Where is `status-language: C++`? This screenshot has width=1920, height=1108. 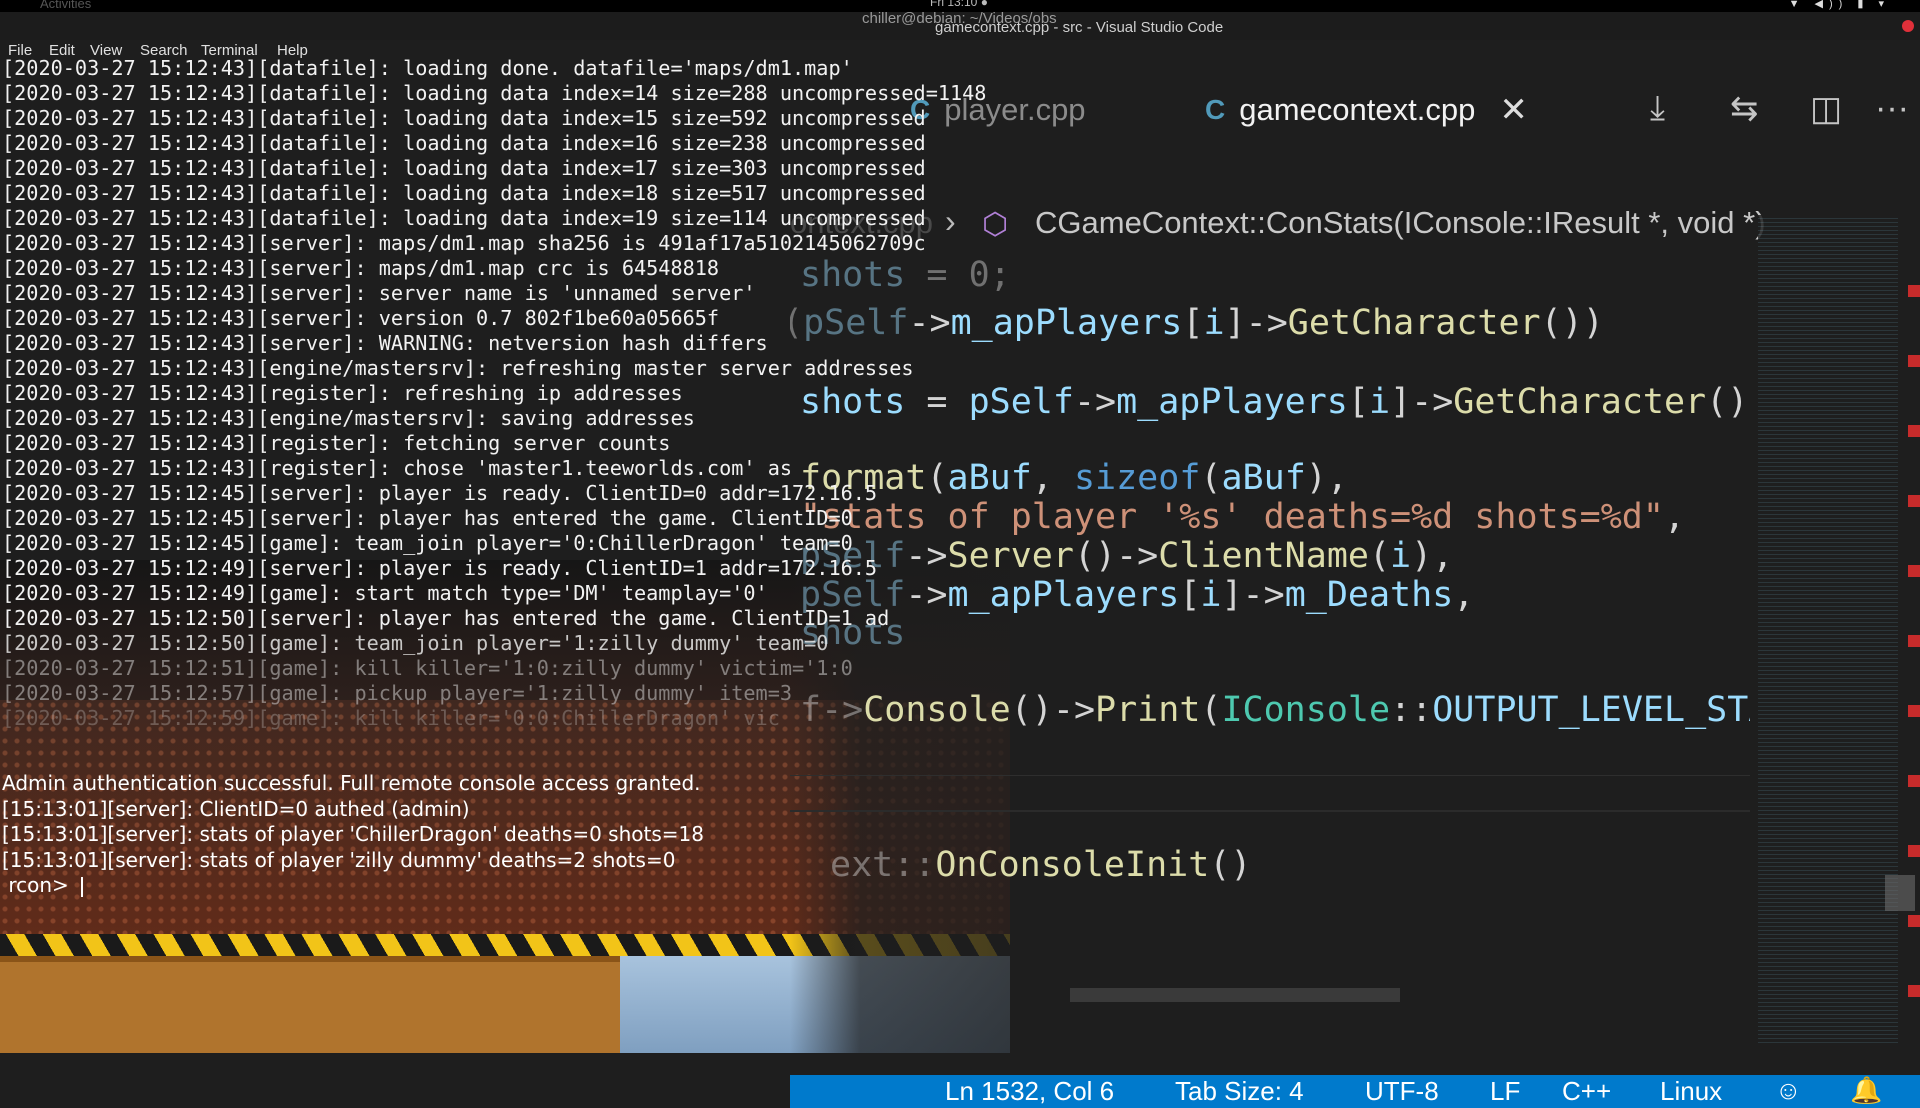
status-language: C++ is located at coordinates (1586, 1091).